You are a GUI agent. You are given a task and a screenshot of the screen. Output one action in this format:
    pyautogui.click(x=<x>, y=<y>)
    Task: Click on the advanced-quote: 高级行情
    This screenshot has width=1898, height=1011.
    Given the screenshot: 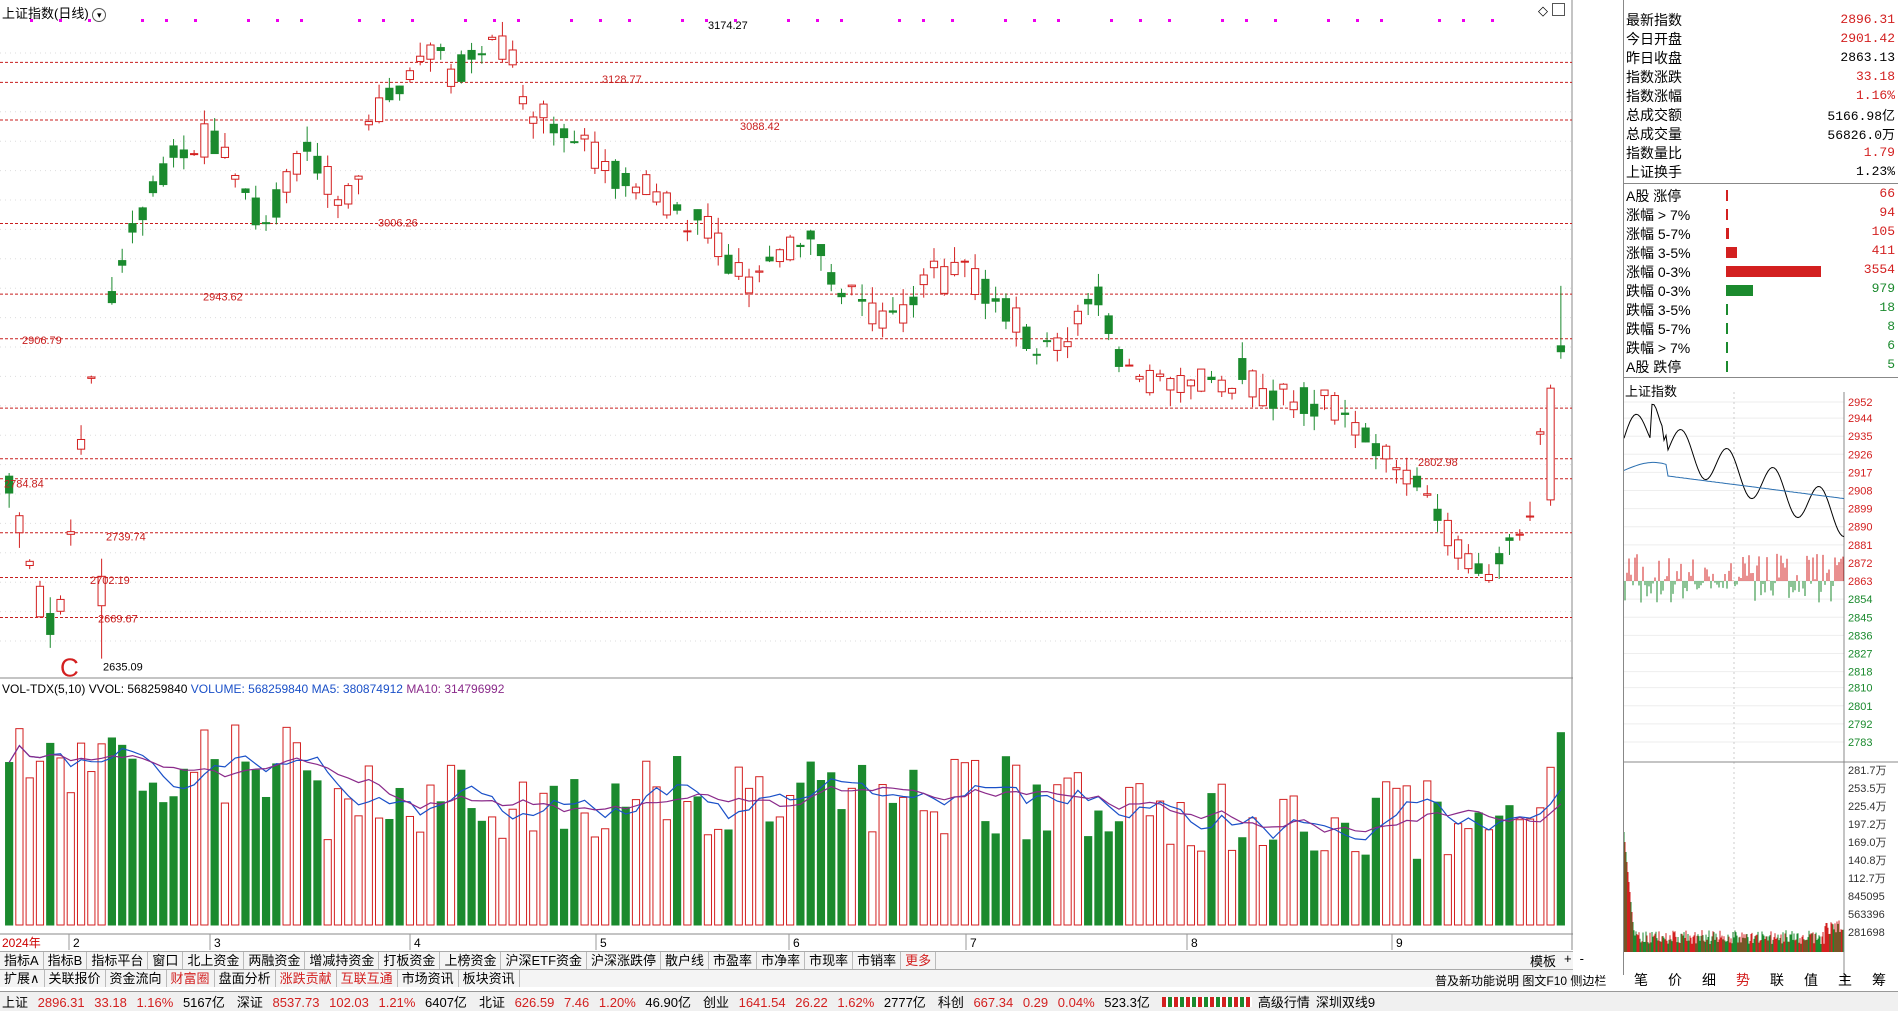 What is the action you would take?
    pyautogui.click(x=1284, y=1001)
    